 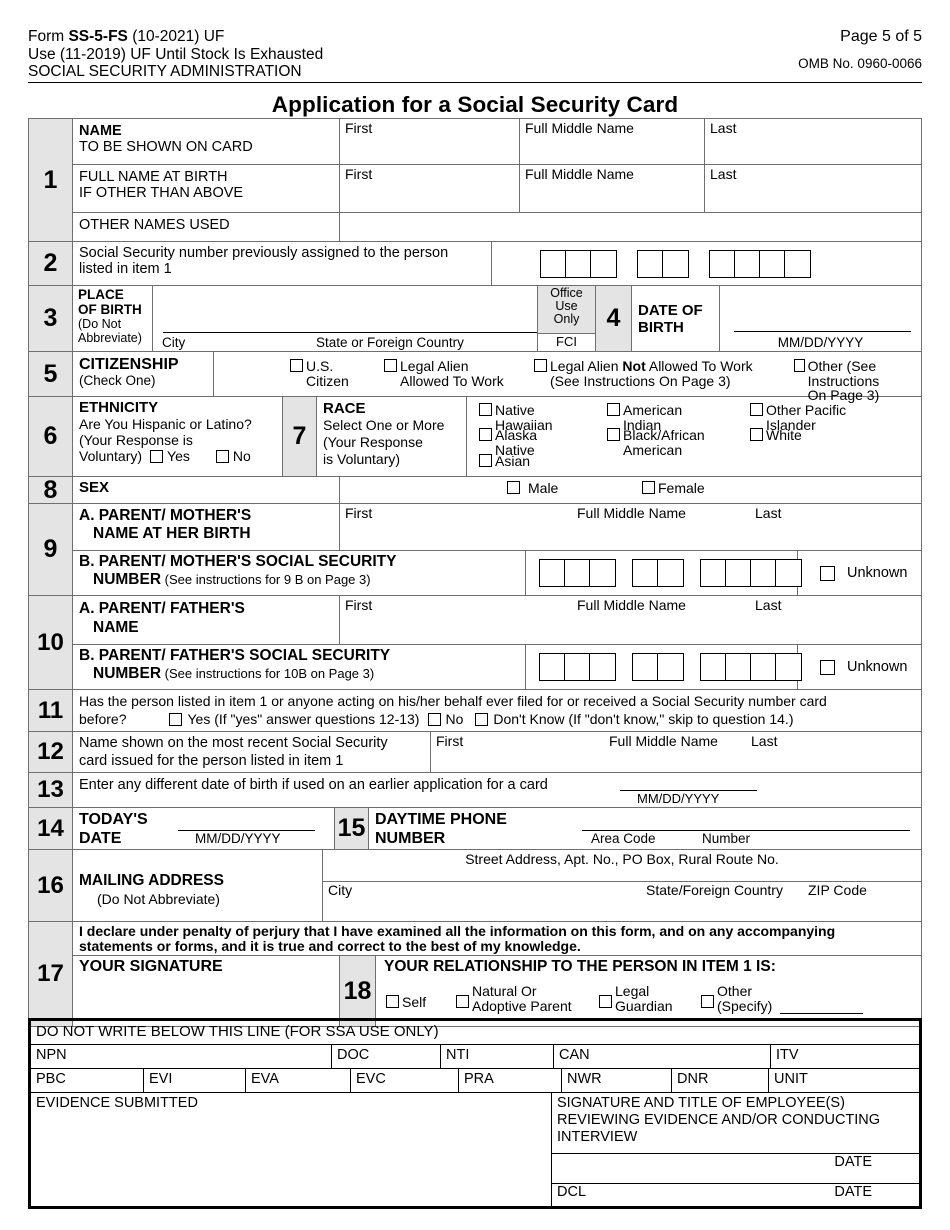 I want to click on sex-option-female: Female, so click(x=673, y=488).